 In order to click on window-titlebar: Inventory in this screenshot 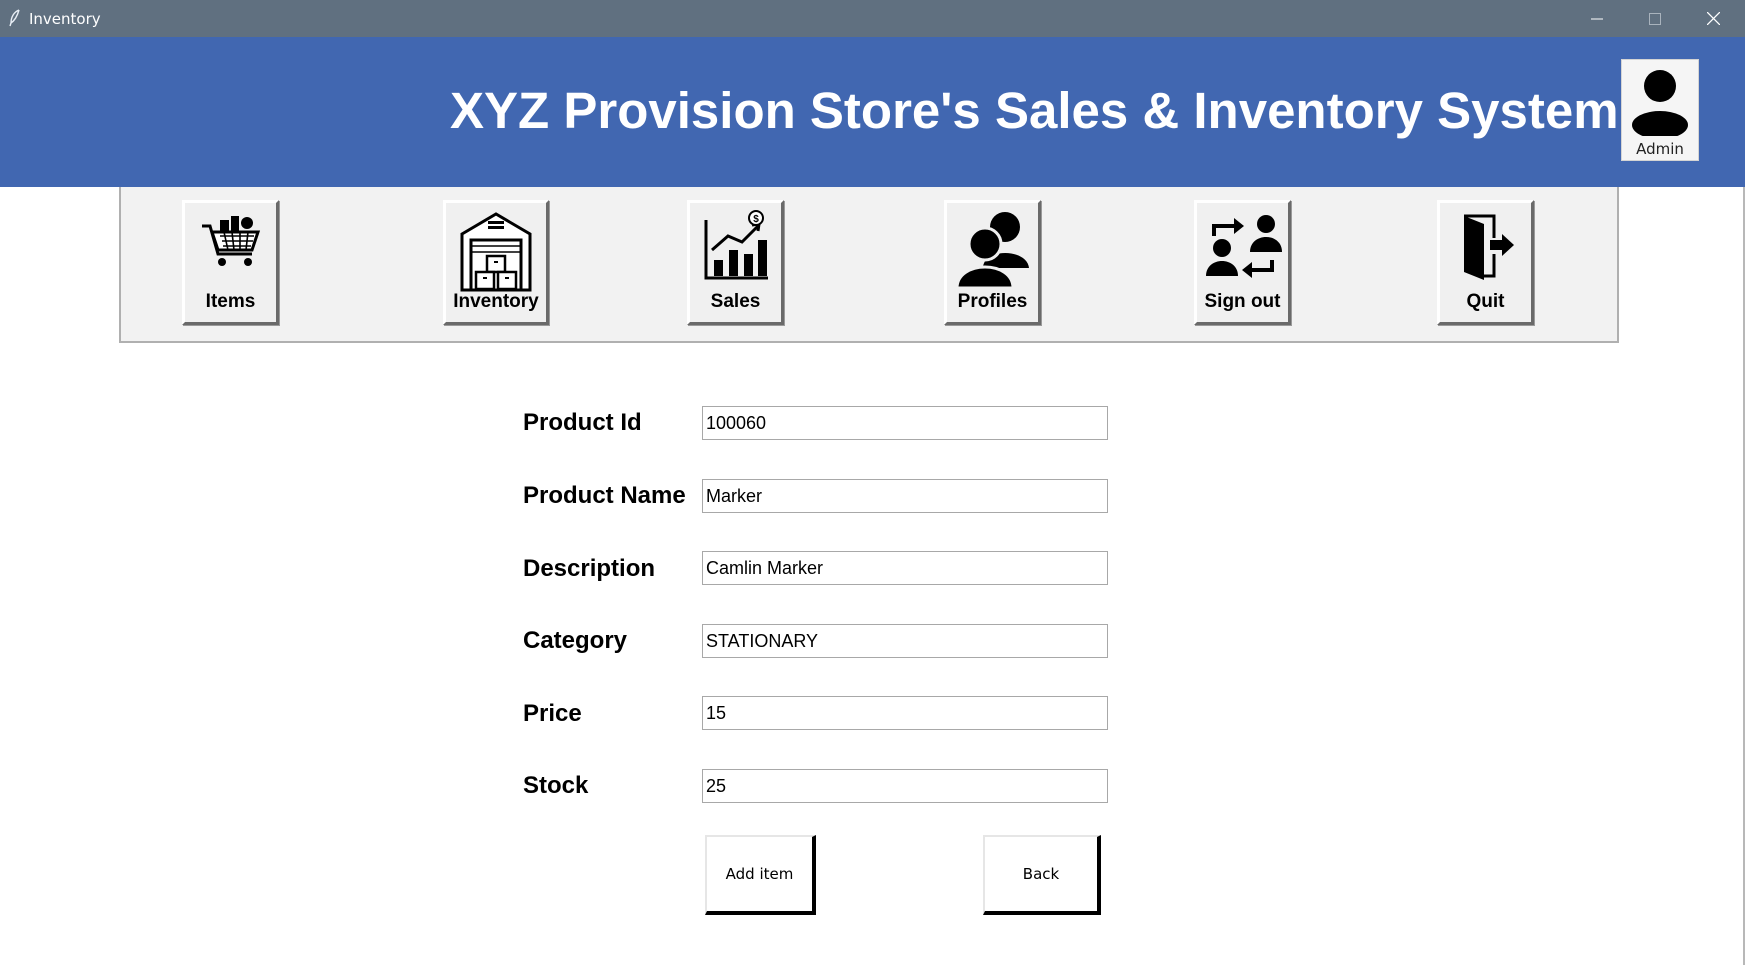, I will do `click(872, 18)`.